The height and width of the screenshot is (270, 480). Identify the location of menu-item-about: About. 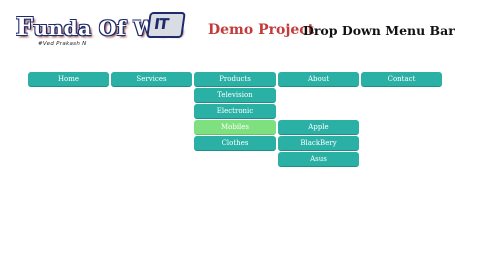
(318, 79).